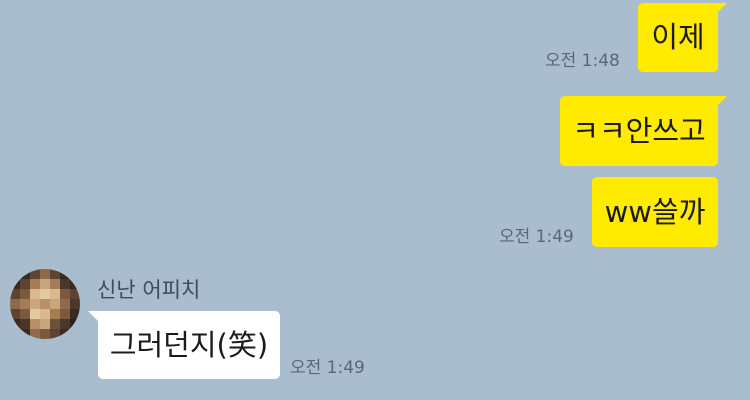 Image resolution: width=750 pixels, height=400 pixels. Describe the element at coordinates (639, 130) in the screenshot. I see `message-text: ㅋㅋ안쓰고` at that location.